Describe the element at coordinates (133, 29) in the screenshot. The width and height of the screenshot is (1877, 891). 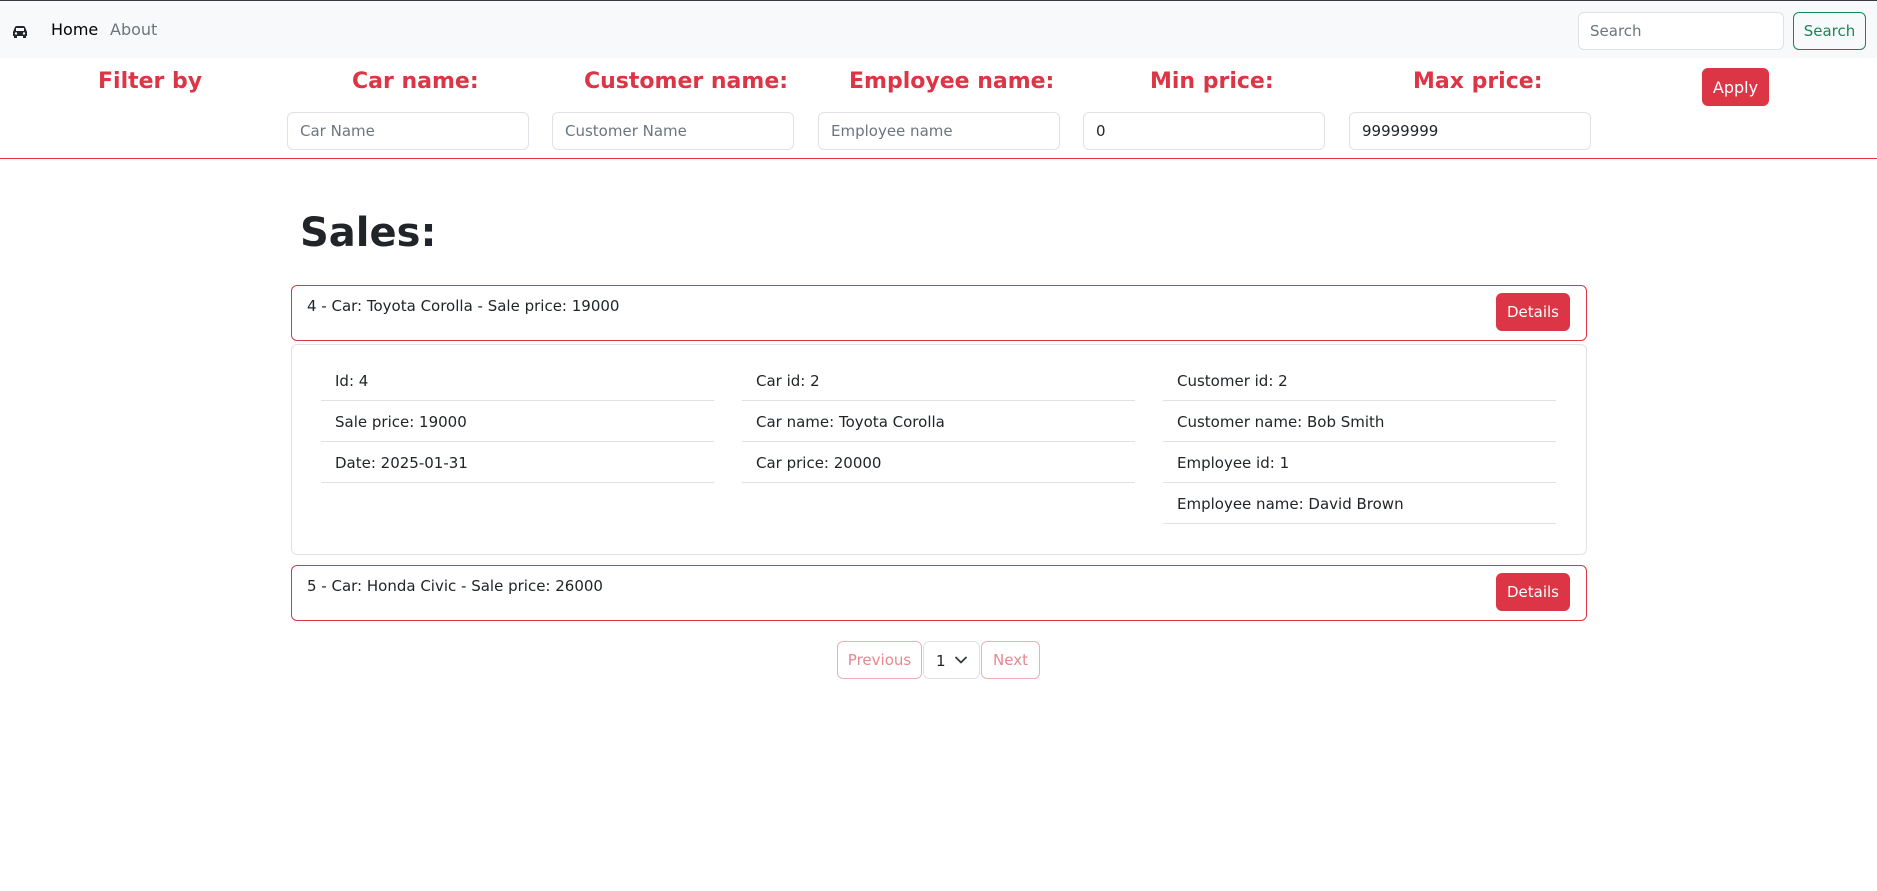
I see `nav-link-about: About` at that location.